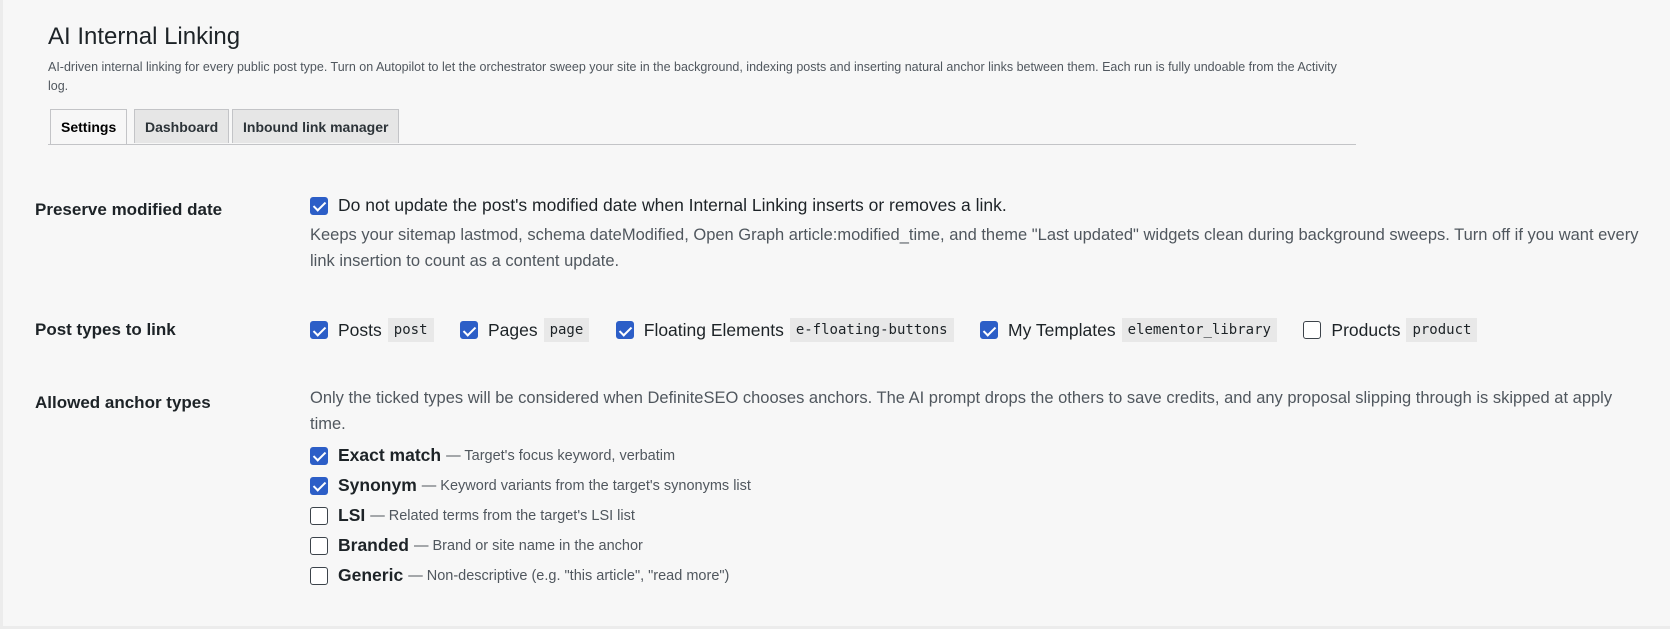  Describe the element at coordinates (319, 575) in the screenshot. I see `anchor-type-generic-checkbox` at that location.